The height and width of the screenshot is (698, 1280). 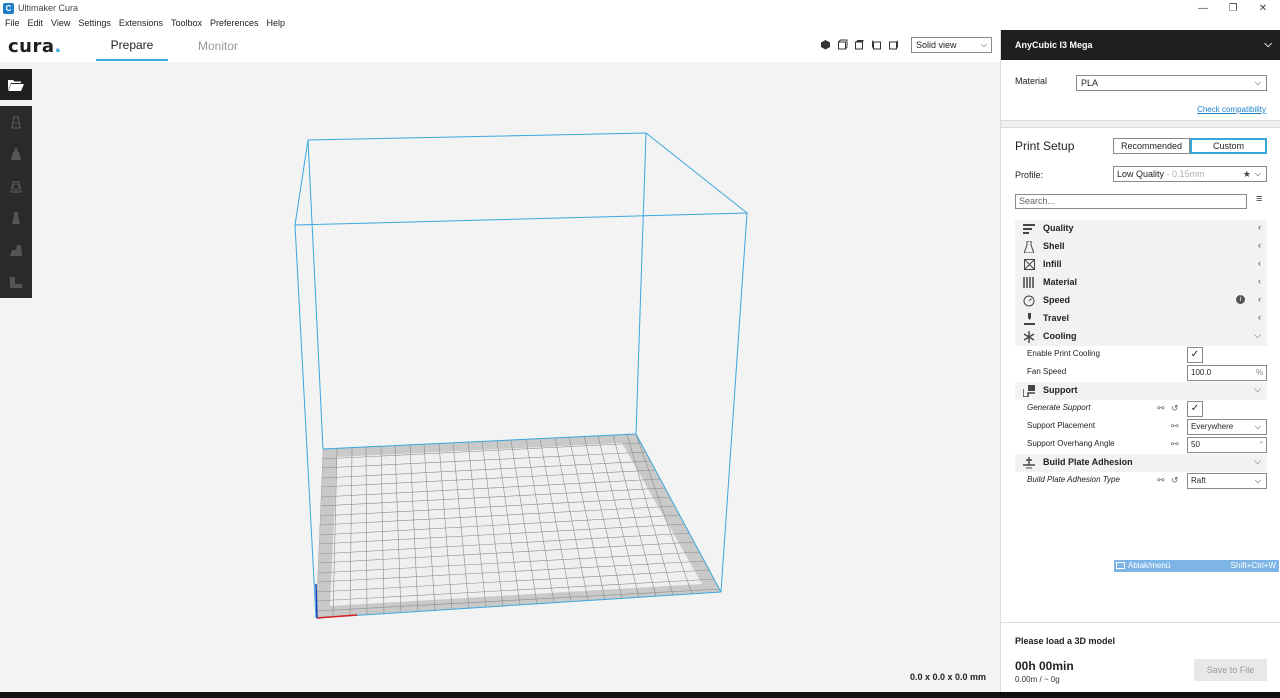 What do you see at coordinates (1029, 390) in the screenshot?
I see `support-icon` at bounding box center [1029, 390].